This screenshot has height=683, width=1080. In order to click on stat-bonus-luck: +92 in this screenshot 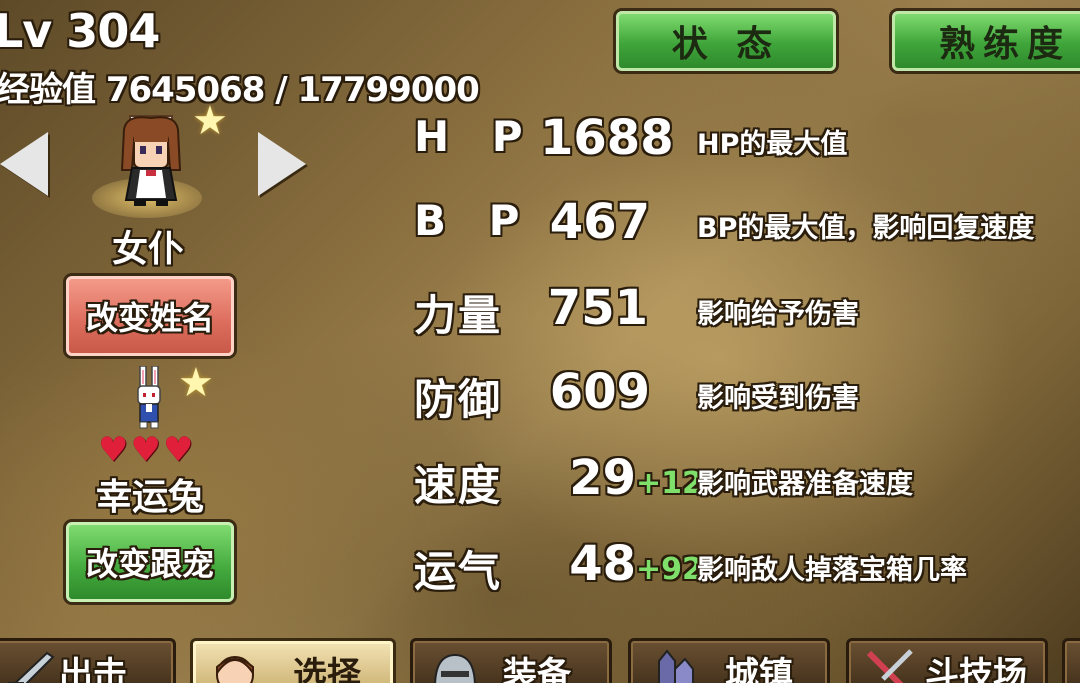, I will do `click(669, 569)`.